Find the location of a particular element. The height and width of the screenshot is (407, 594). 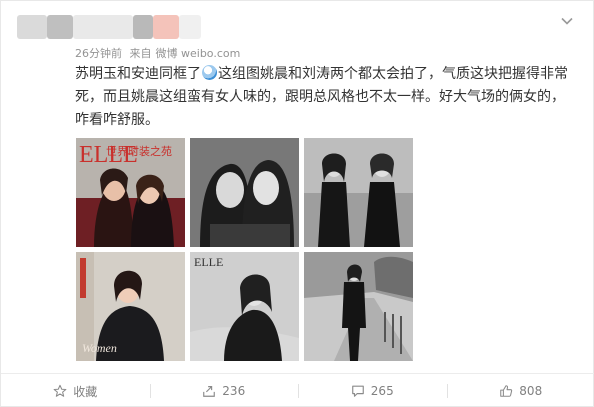

repost-button: 236 is located at coordinates (224, 390).